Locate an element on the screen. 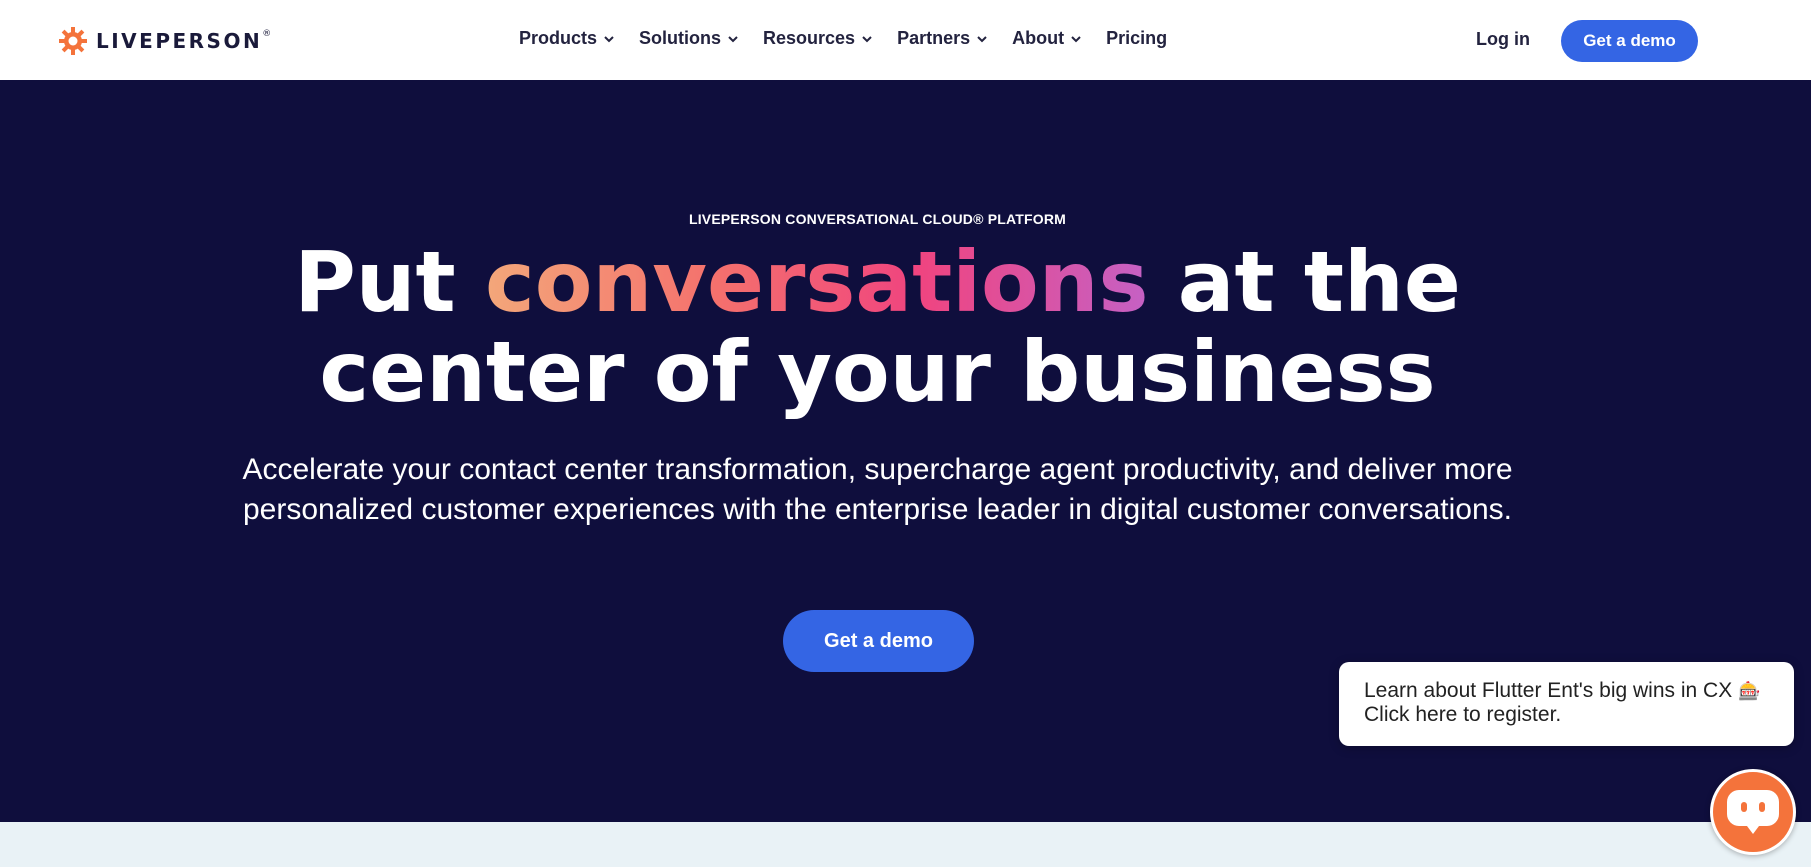 Image resolution: width=1811 pixels, height=867 pixels. hero-get-demo-button: Get a demo is located at coordinates (878, 641).